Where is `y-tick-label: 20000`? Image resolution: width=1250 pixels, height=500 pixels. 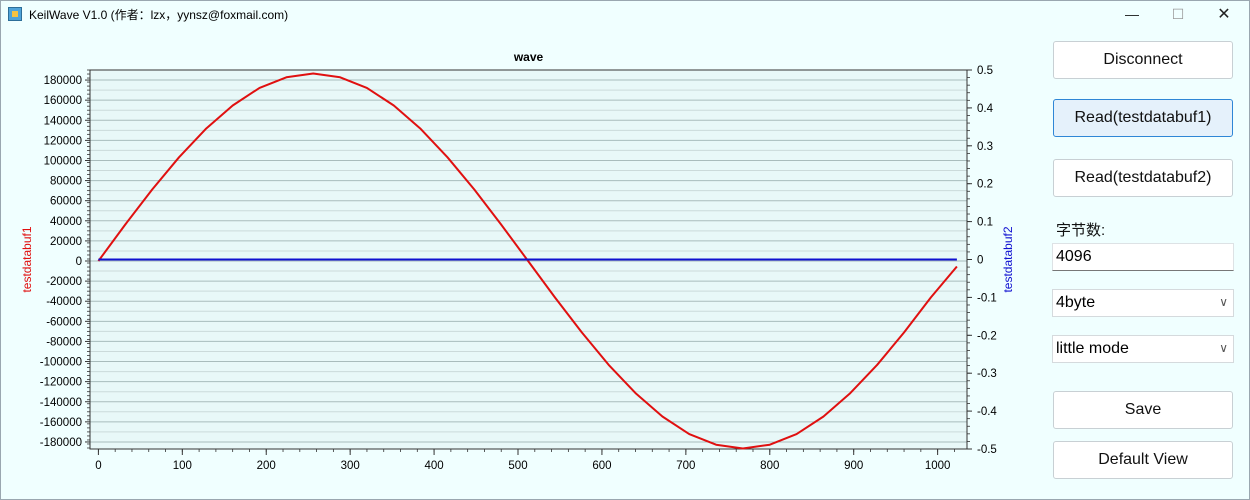
y-tick-label: 20000 is located at coordinates (66, 242).